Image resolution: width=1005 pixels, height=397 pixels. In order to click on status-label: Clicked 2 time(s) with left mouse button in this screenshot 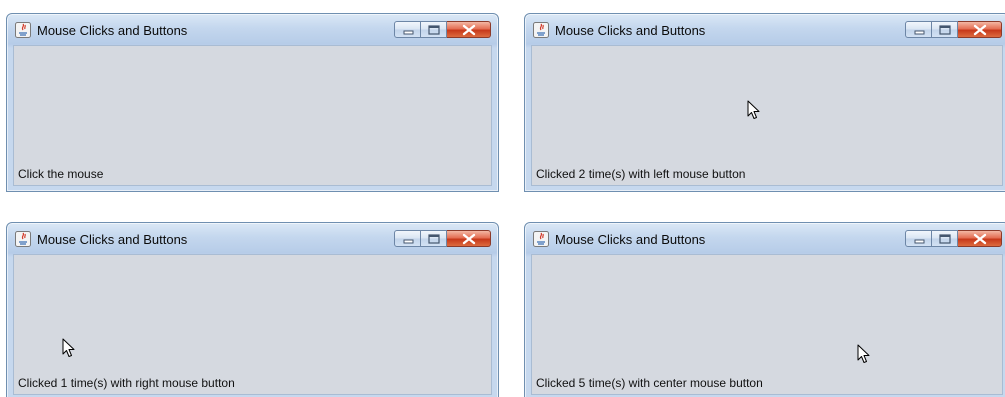, I will do `click(641, 174)`.